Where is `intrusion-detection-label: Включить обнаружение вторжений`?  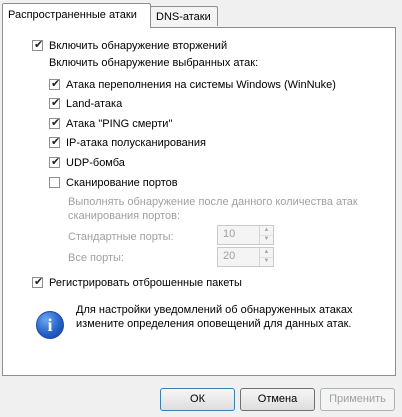
intrusion-detection-label: Включить обнаружение вторжений is located at coordinates (138, 46).